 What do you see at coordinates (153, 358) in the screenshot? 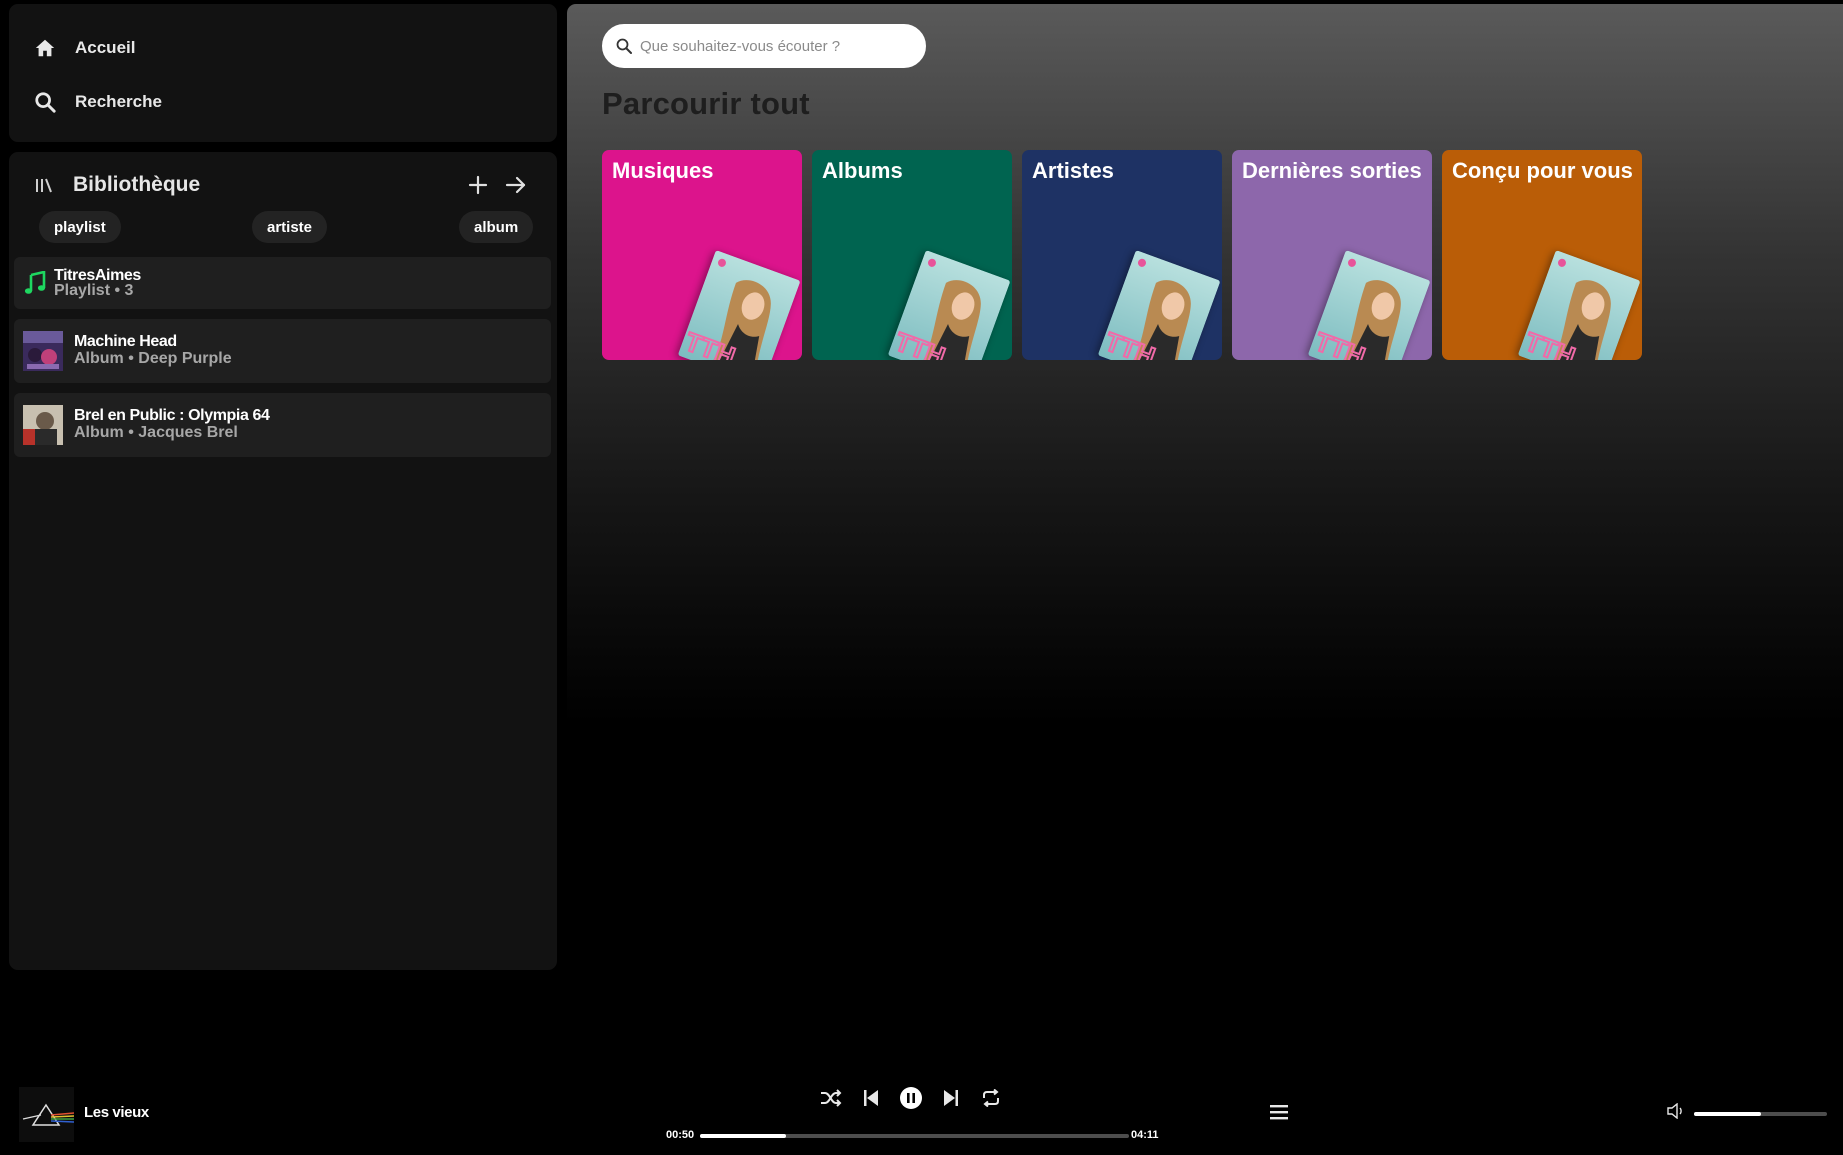
I see `library-item-subtitle: Album • Deep Purple` at bounding box center [153, 358].